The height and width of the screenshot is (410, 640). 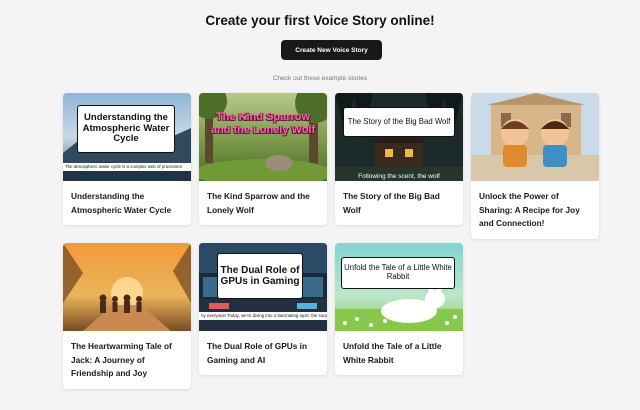 What do you see at coordinates (399, 122) in the screenshot?
I see `thumbnail-overlay-title: The Story of the Big Bad Wolf` at bounding box center [399, 122].